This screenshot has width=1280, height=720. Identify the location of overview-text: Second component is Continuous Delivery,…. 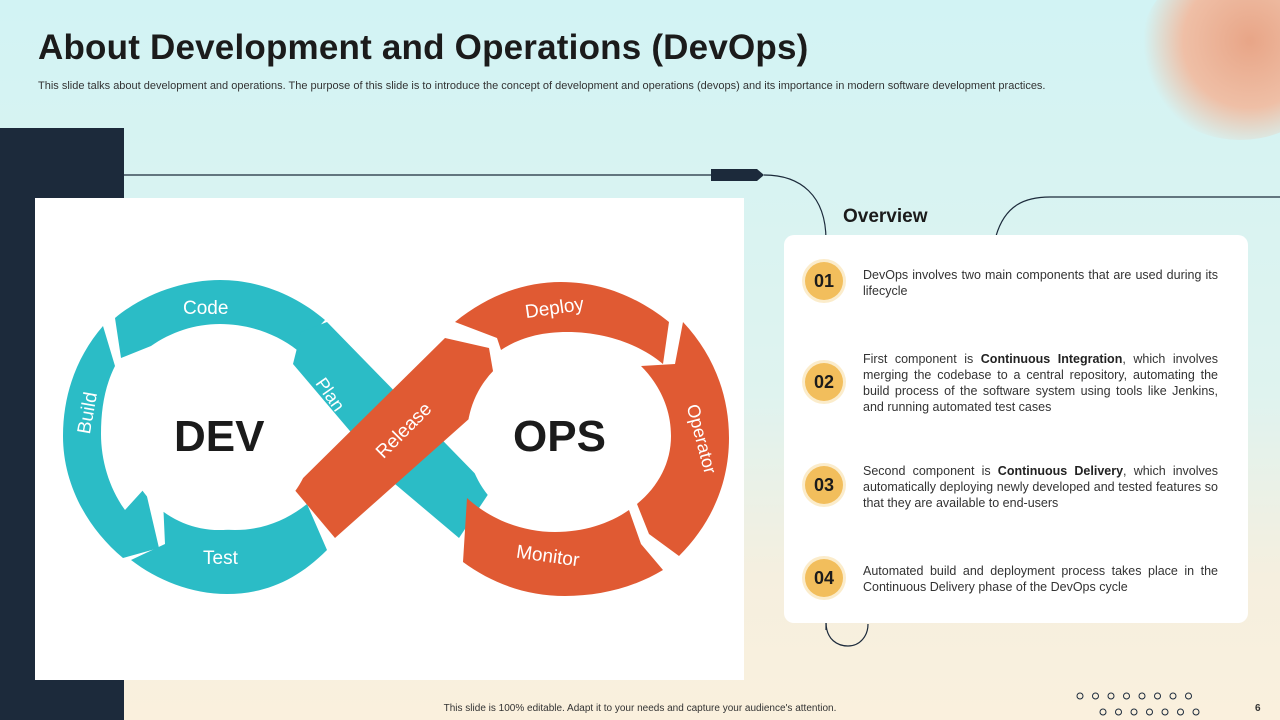
(1040, 487).